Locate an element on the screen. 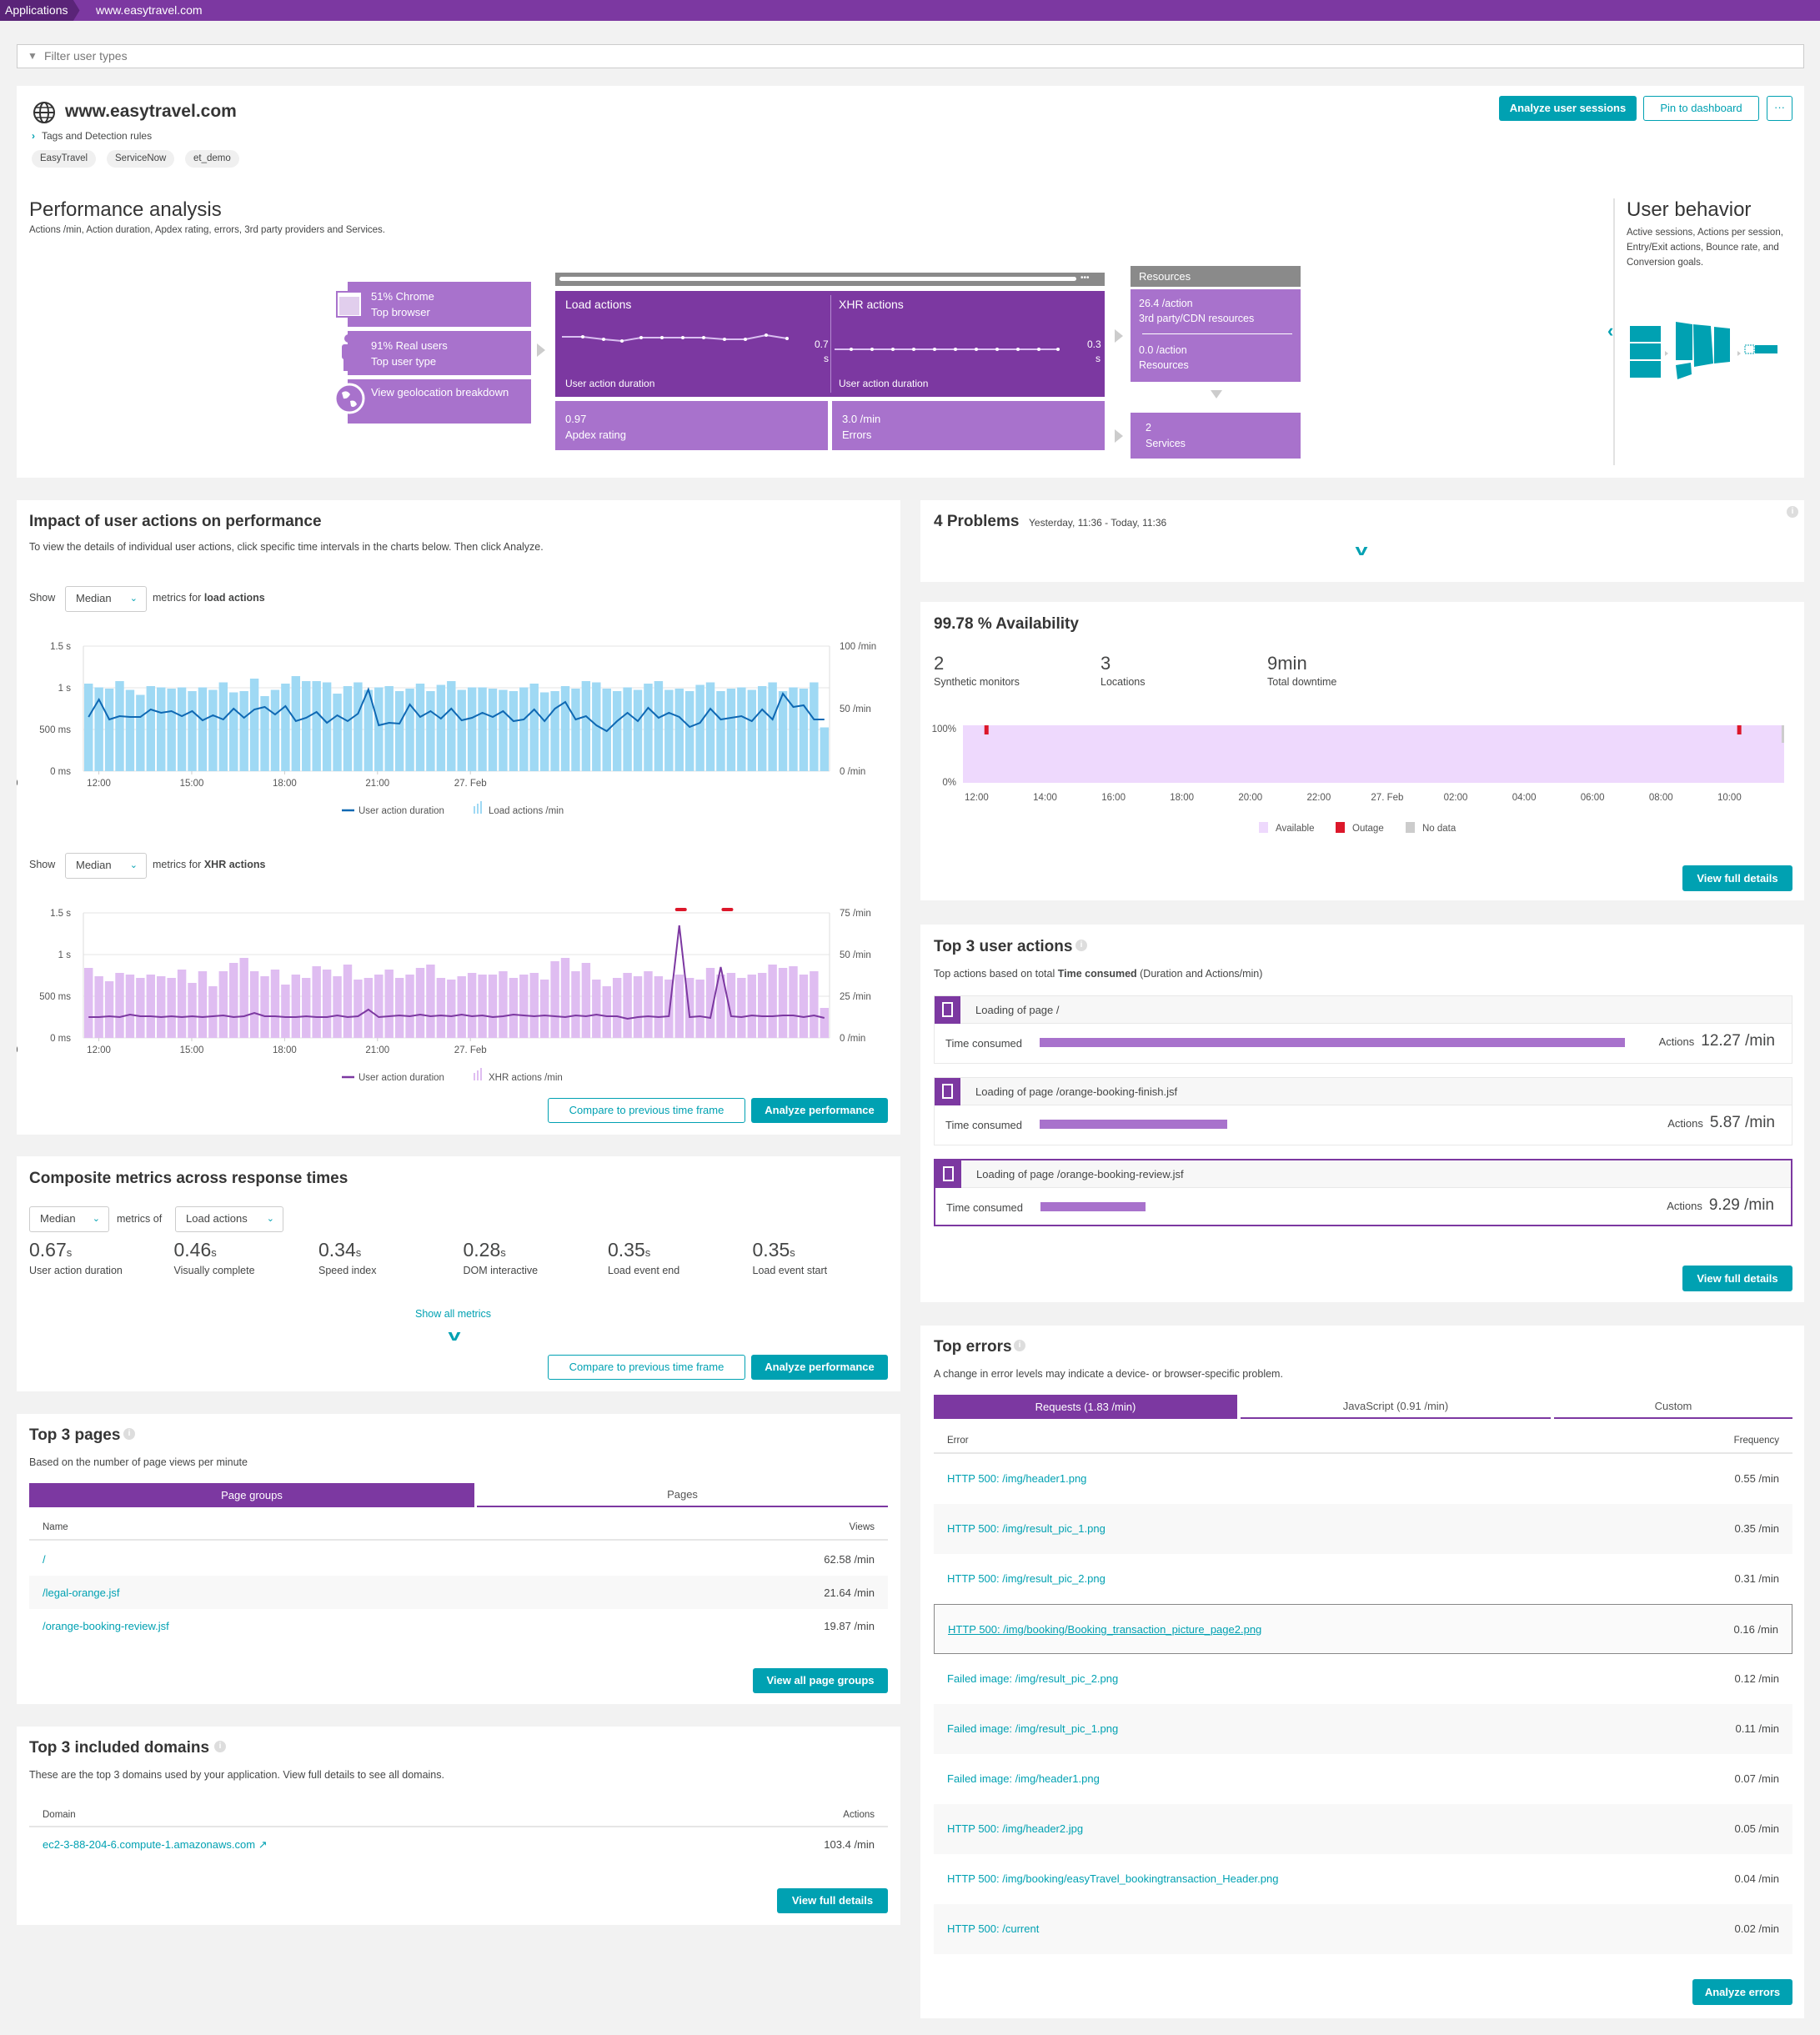 The height and width of the screenshot is (2035, 1820). load-aggregation-dropdown: Median ⌄ is located at coordinates (106, 599).